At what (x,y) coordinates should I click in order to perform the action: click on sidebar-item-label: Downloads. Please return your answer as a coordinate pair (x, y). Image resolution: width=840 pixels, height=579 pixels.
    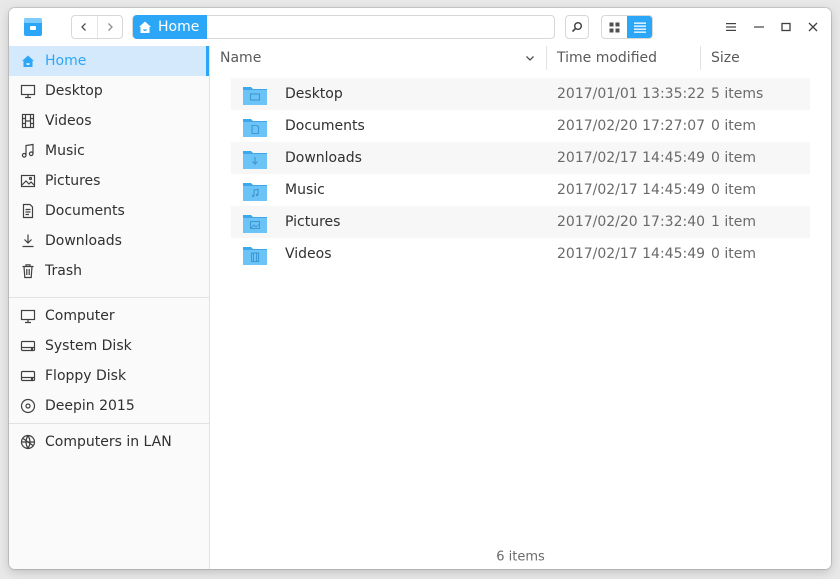
    Looking at the image, I should click on (83, 241).